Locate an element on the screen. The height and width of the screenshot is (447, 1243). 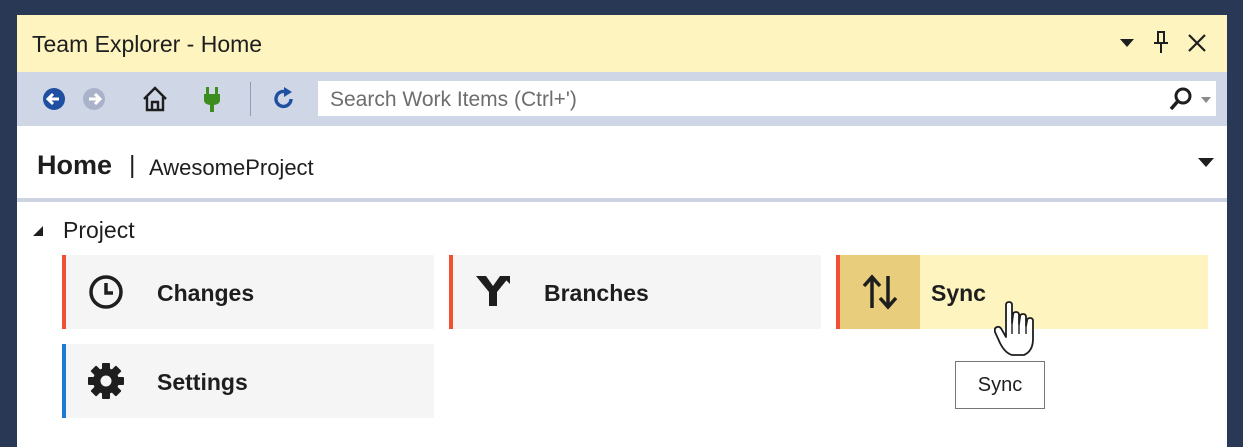
connect-plug-icon is located at coordinates (212, 99).